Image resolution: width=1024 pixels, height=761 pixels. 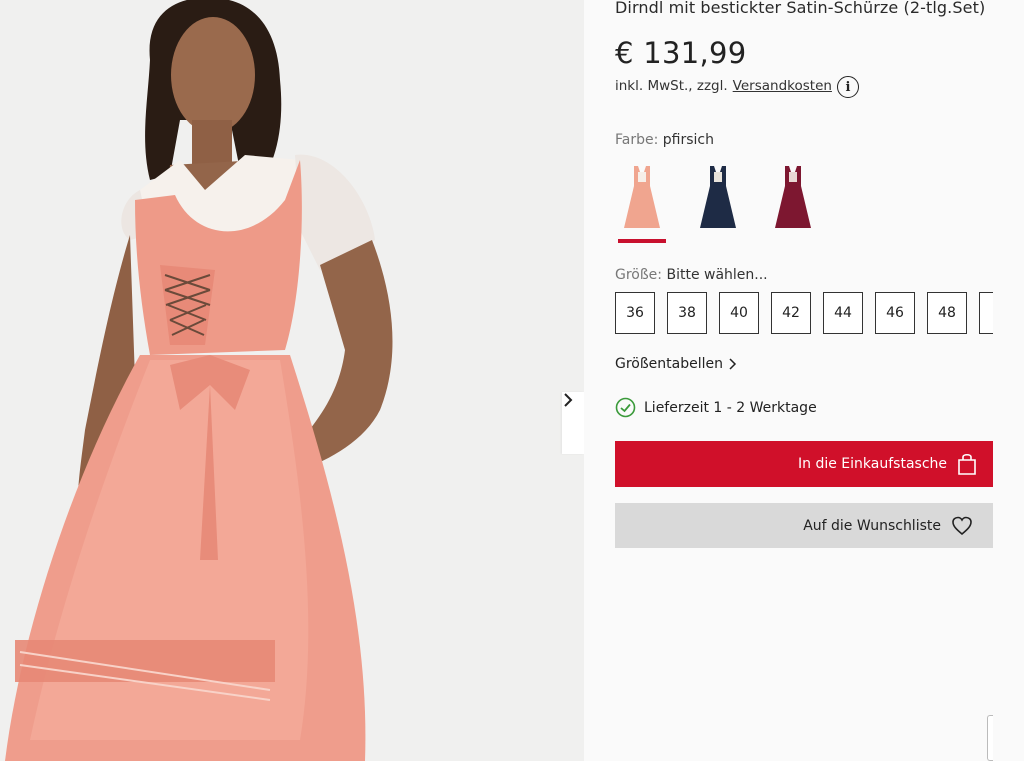 What do you see at coordinates (843, 313) in the screenshot?
I see `size-option-44: 44` at bounding box center [843, 313].